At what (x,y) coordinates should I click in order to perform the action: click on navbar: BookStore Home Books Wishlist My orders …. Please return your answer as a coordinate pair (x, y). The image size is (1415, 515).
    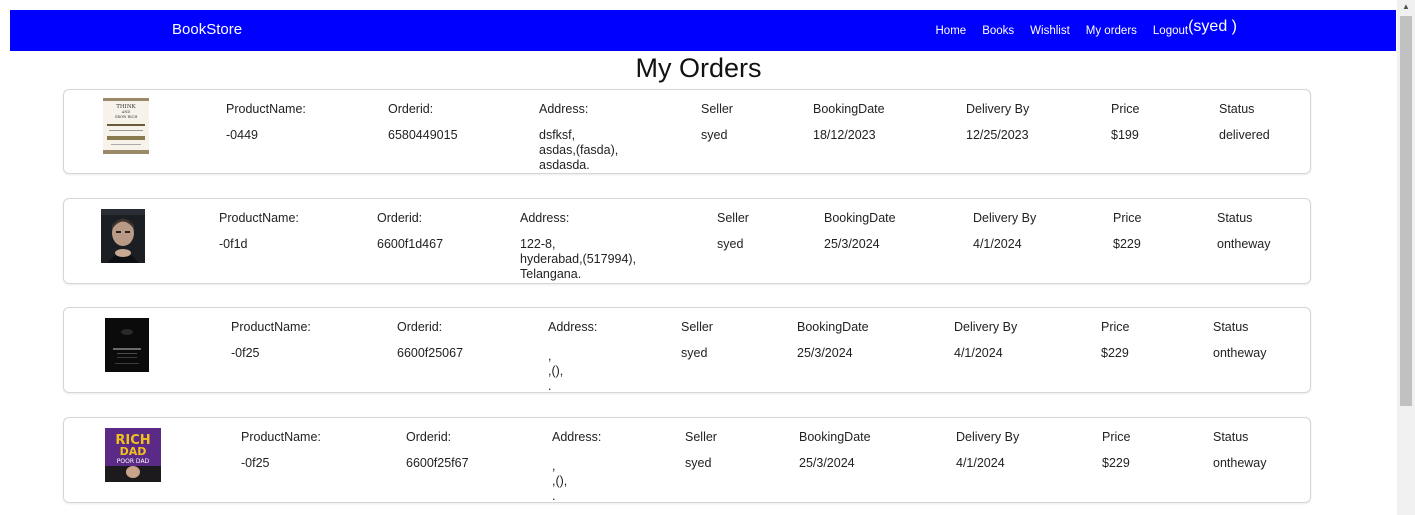
    Looking at the image, I should click on (703, 30).